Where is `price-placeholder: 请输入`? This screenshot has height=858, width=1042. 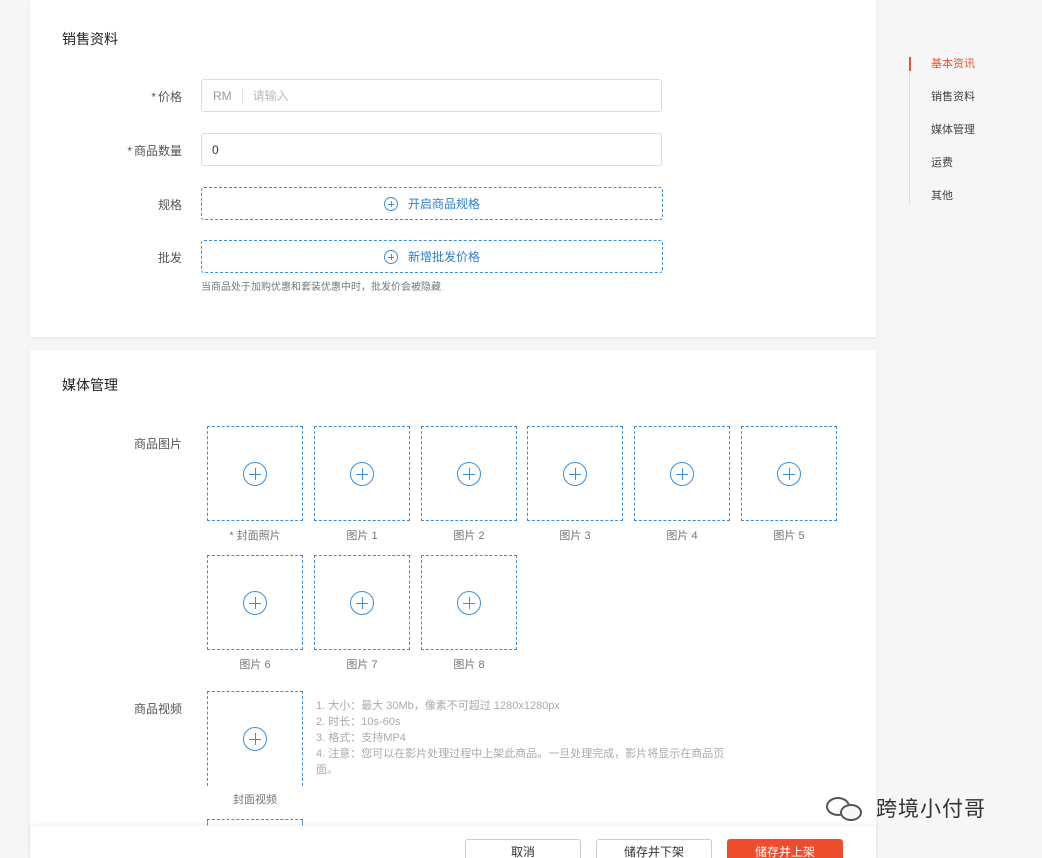
price-placeholder: 请输入 is located at coordinates (270, 96).